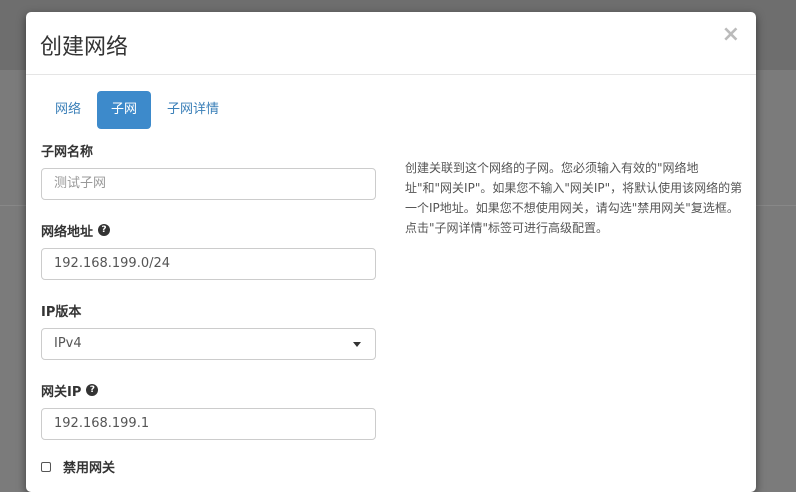  What do you see at coordinates (193, 110) in the screenshot?
I see `tab-subnet-details: 子网详情` at bounding box center [193, 110].